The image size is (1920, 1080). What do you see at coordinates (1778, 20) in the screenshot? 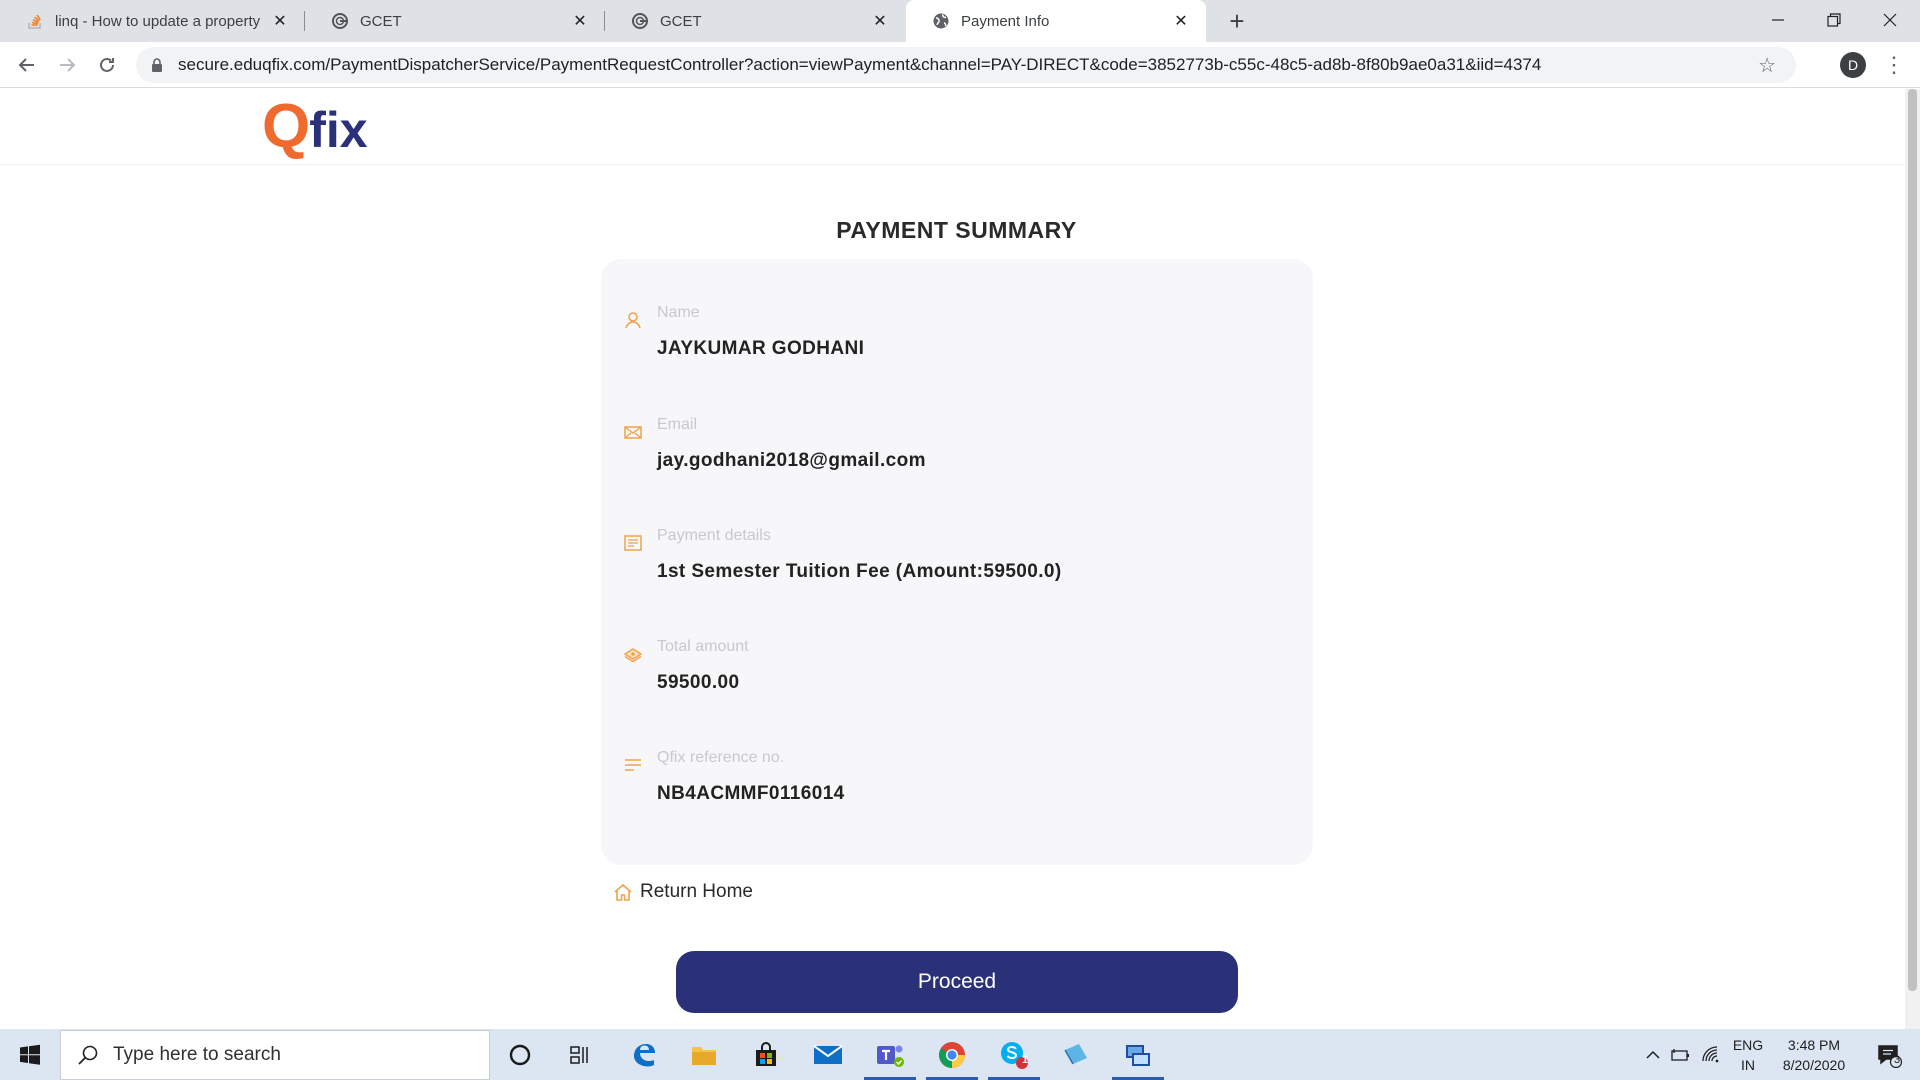
I see `minimize-button` at bounding box center [1778, 20].